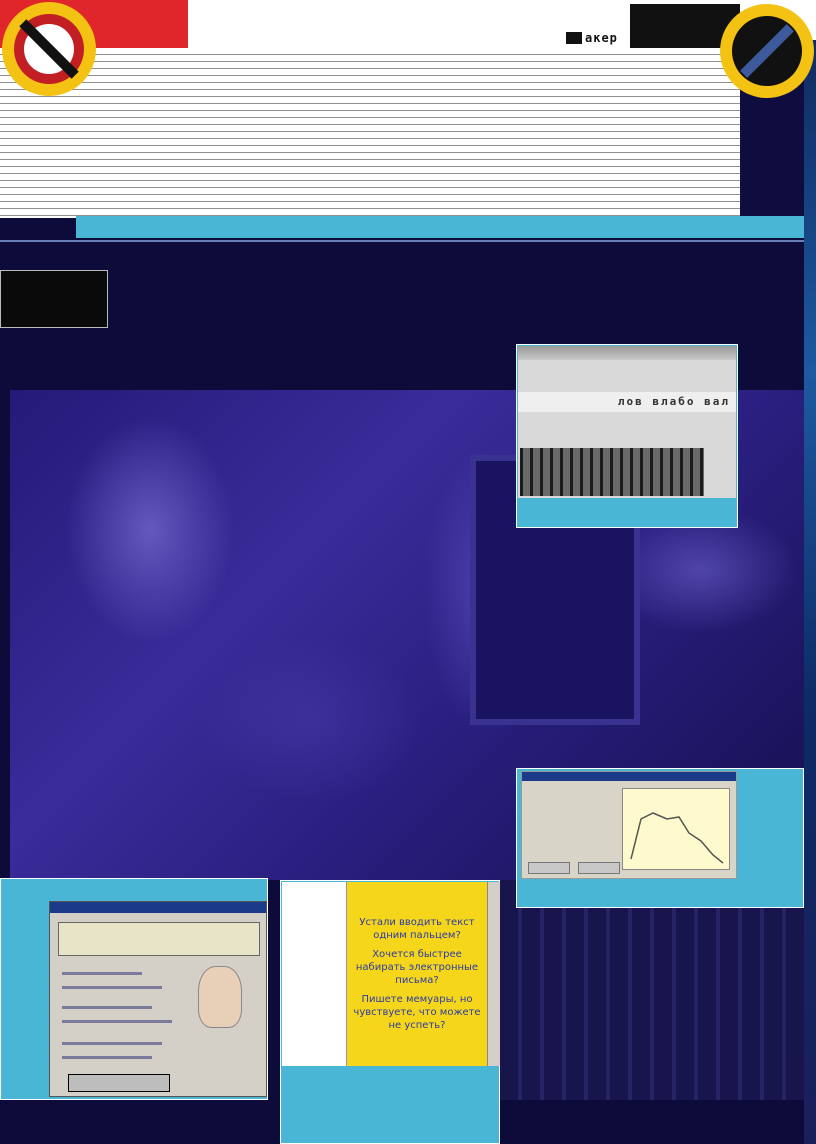 The image size is (816, 1144). I want to click on logo-text: акер, so click(601, 38).